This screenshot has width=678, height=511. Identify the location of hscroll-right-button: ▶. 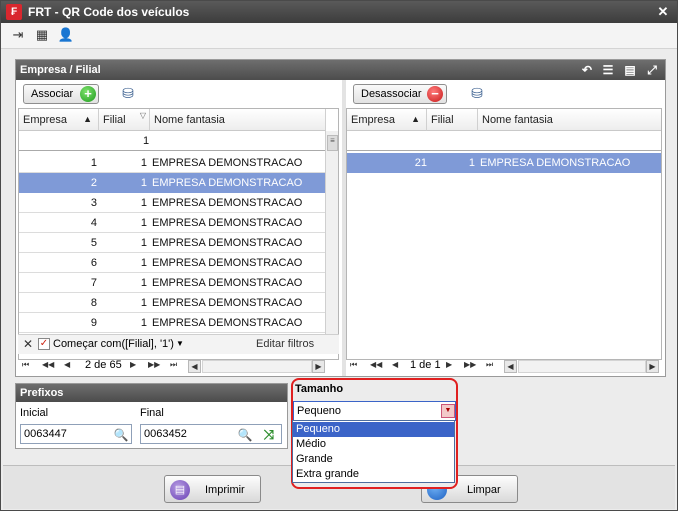
(318, 366).